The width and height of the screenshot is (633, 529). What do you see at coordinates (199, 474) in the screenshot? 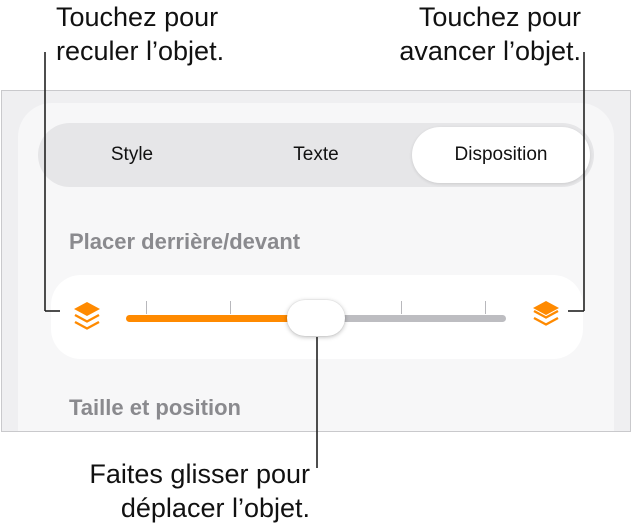
I see `callout-line: Faites glisser pour` at bounding box center [199, 474].